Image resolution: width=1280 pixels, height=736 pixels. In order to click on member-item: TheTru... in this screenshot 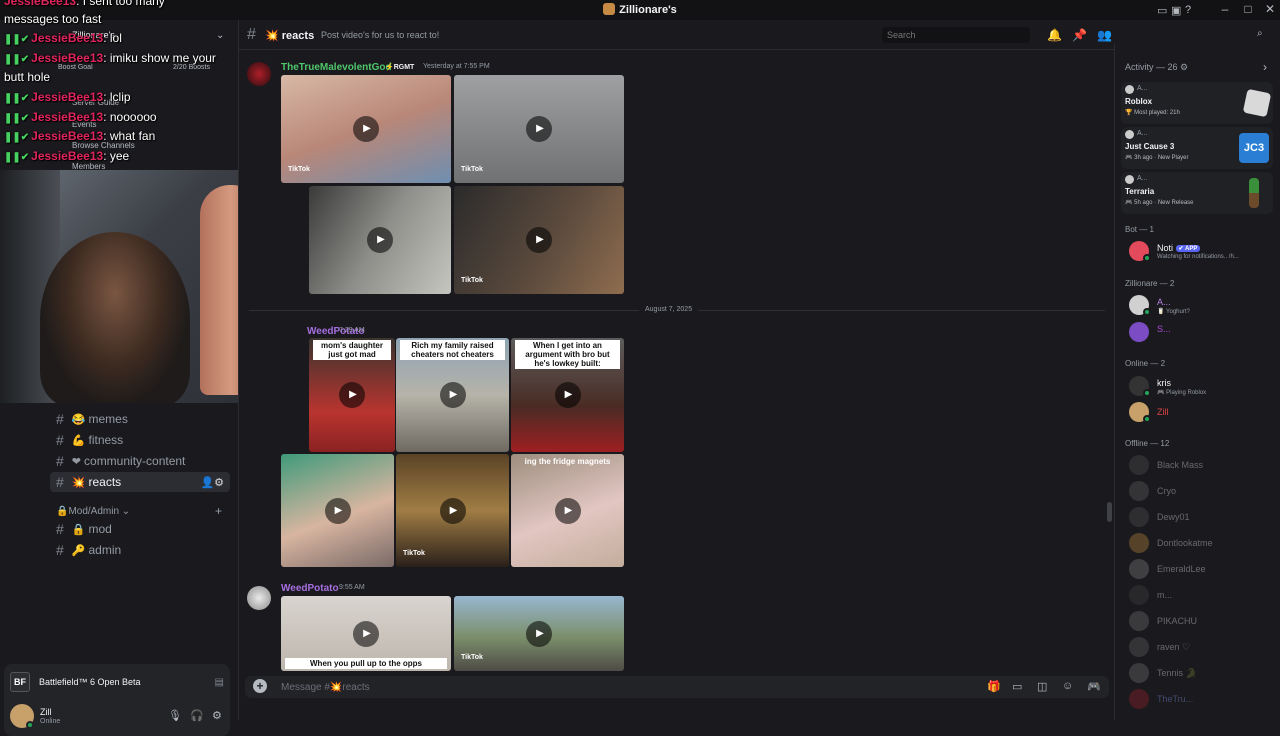, I will do `click(1200, 699)`.